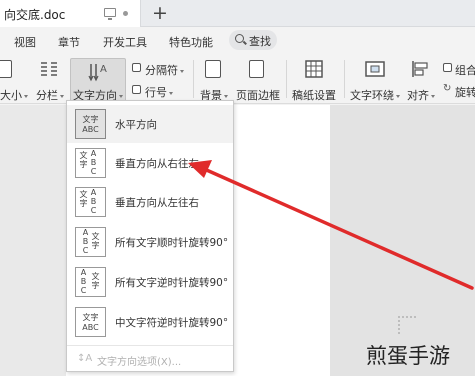  I want to click on align-icon, so click(420, 69).